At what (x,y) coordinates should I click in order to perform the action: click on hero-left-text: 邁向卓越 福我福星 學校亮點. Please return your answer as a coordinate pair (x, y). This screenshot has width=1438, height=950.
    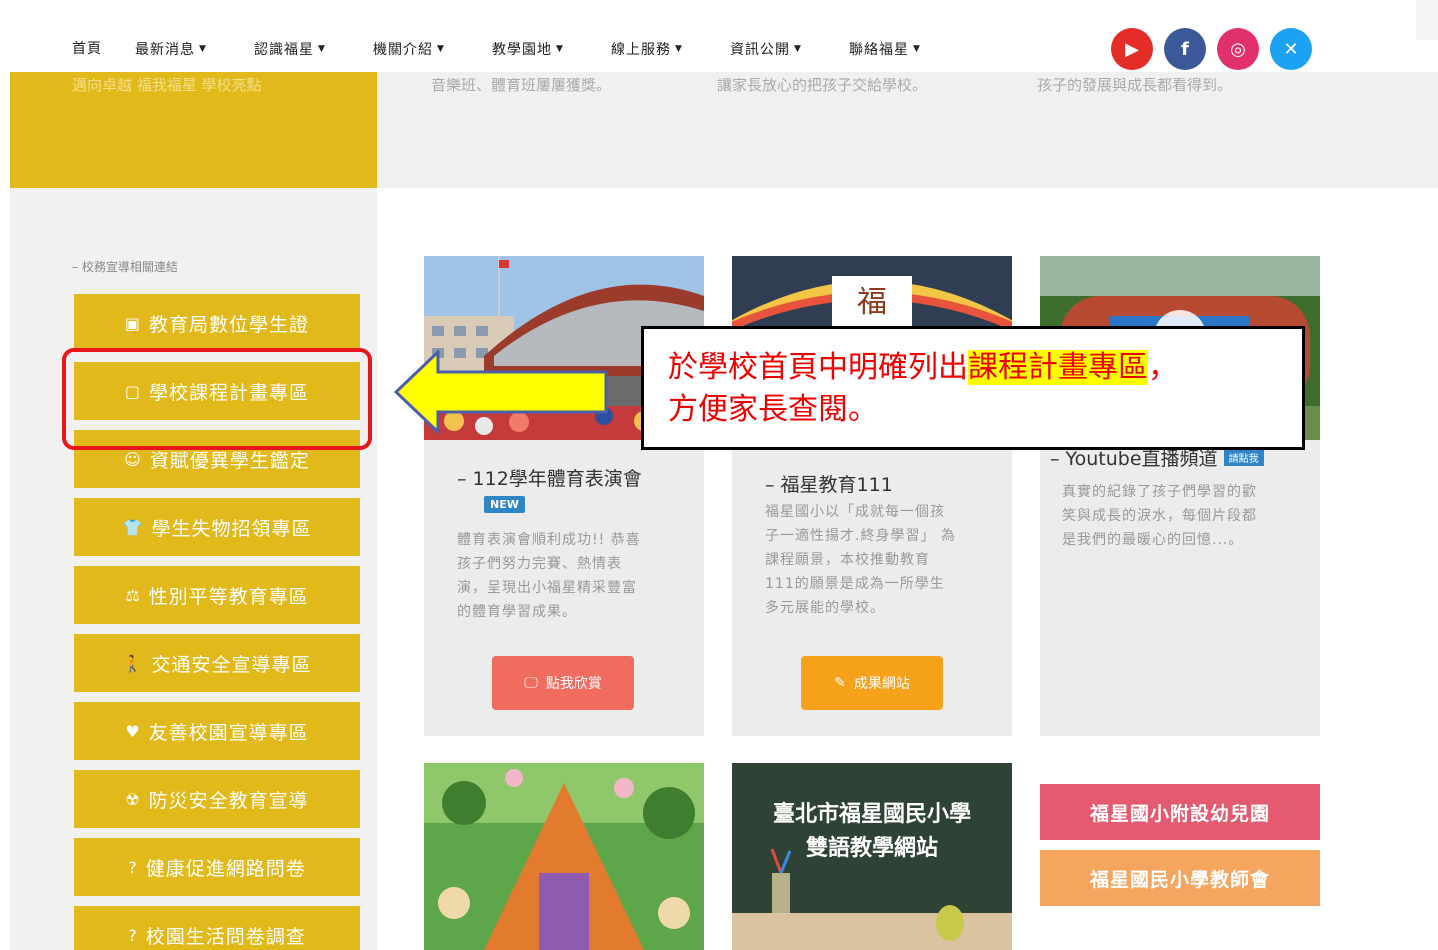
    Looking at the image, I should click on (167, 86).